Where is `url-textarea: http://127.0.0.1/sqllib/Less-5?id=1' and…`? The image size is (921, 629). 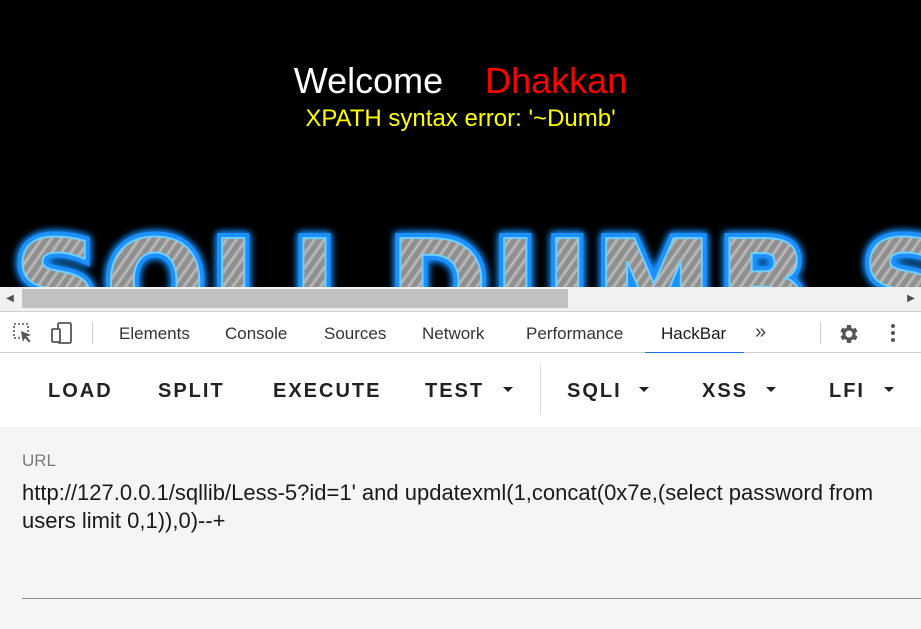 url-textarea: http://127.0.0.1/sqllib/Less-5?id=1' and… is located at coordinates (469, 507).